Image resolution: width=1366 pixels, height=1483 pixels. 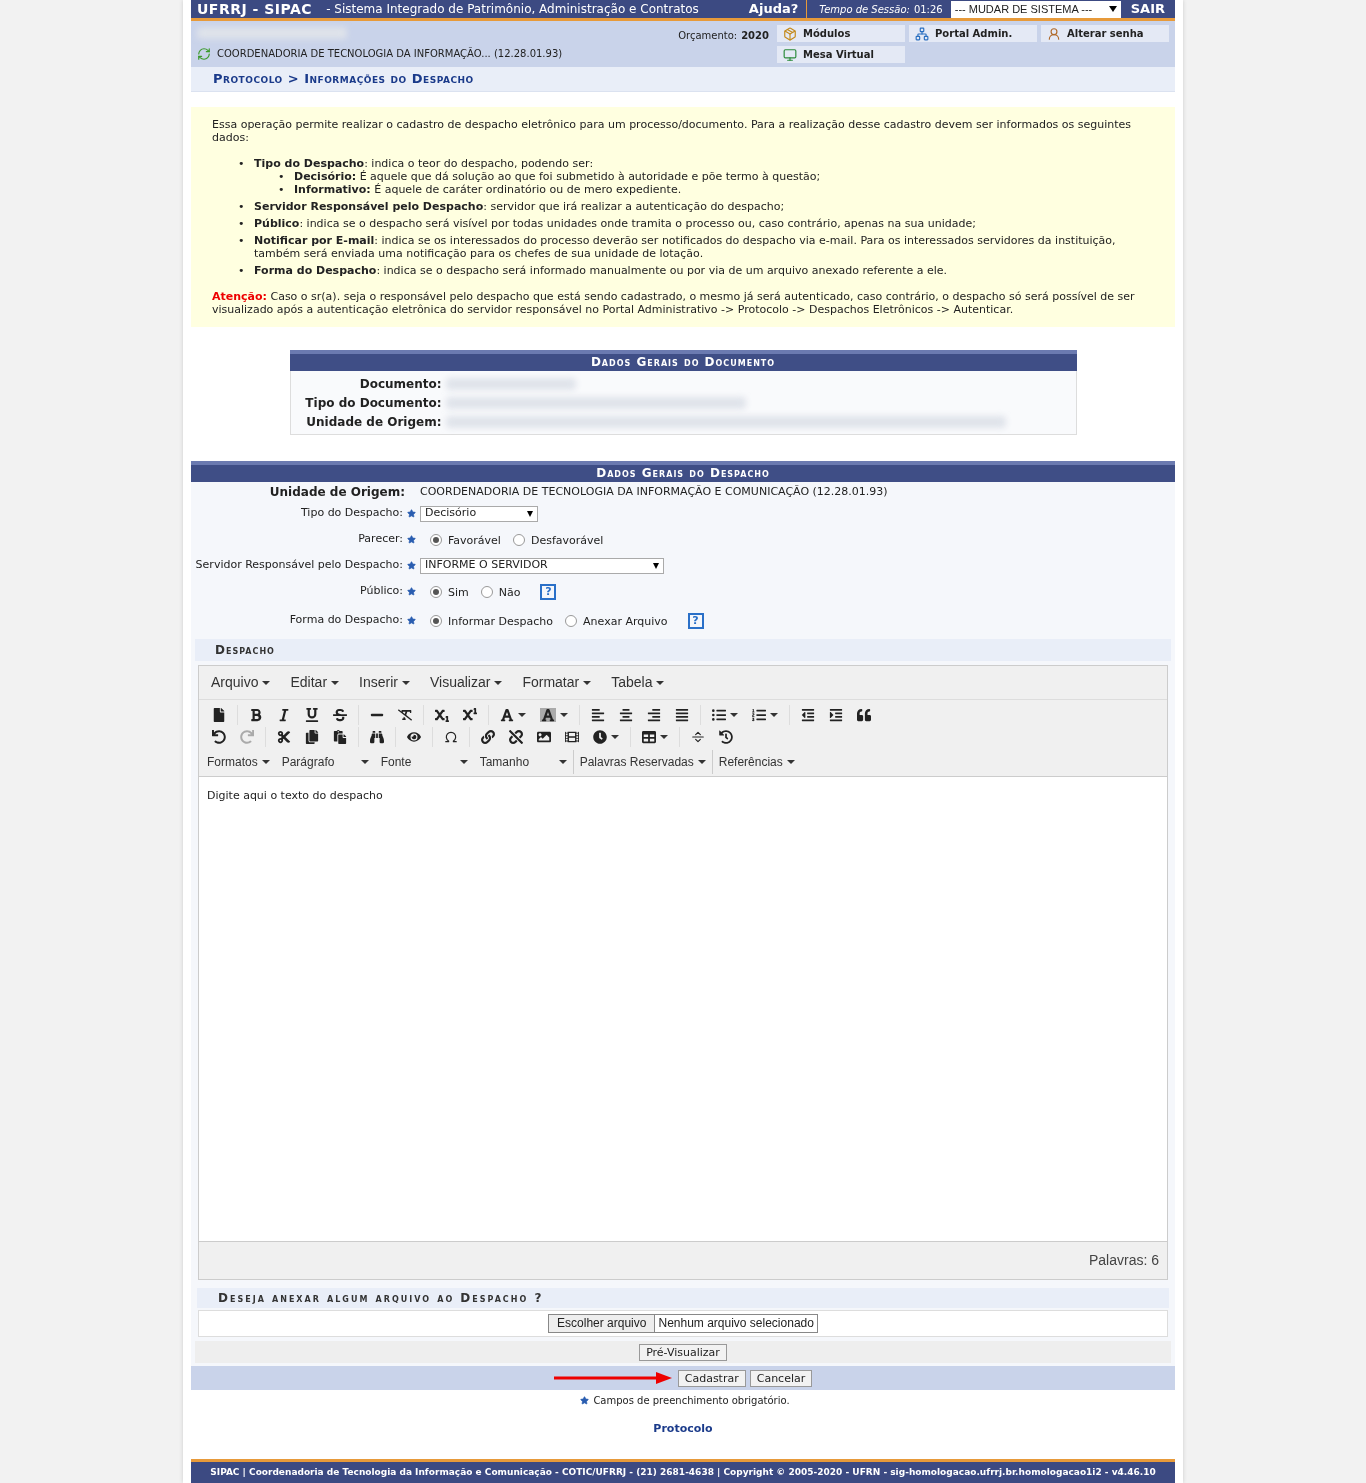 I want to click on format-menu: Formatos, so click(x=238, y=762).